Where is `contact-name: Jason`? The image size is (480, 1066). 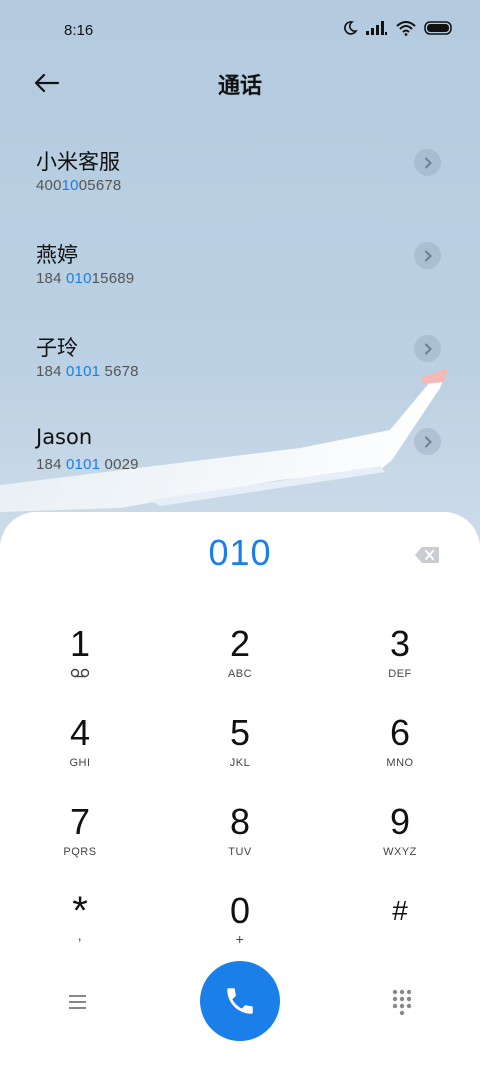
contact-name: Jason is located at coordinates (64, 437).